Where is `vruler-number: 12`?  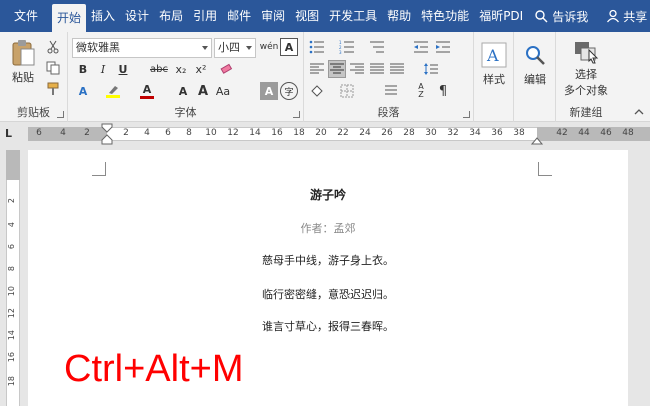
vruler-number: 12 is located at coordinates (11, 313).